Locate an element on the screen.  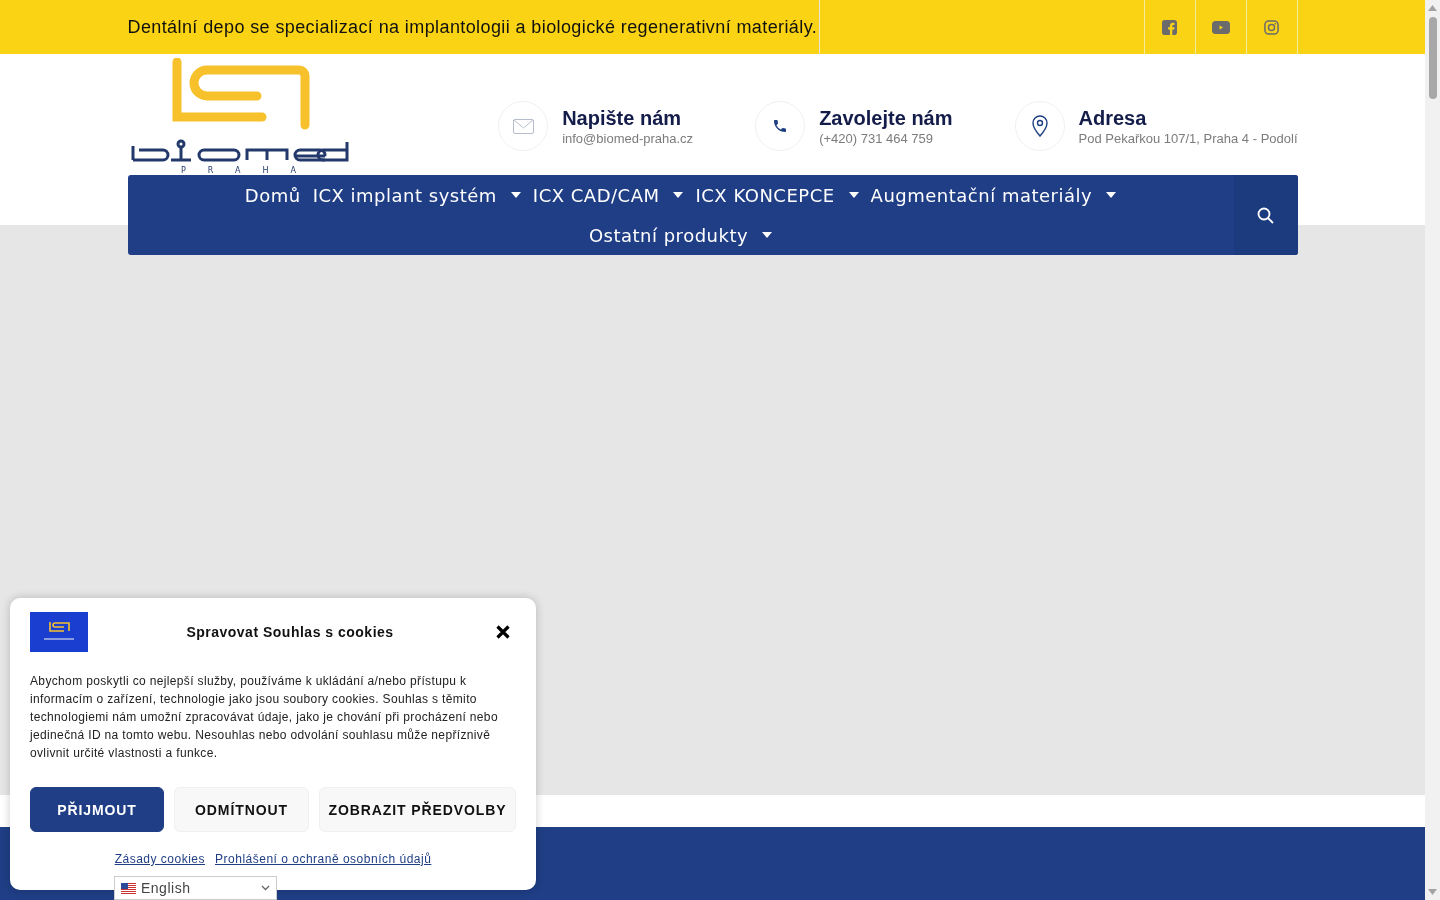
flag-icon is located at coordinates (128, 888).